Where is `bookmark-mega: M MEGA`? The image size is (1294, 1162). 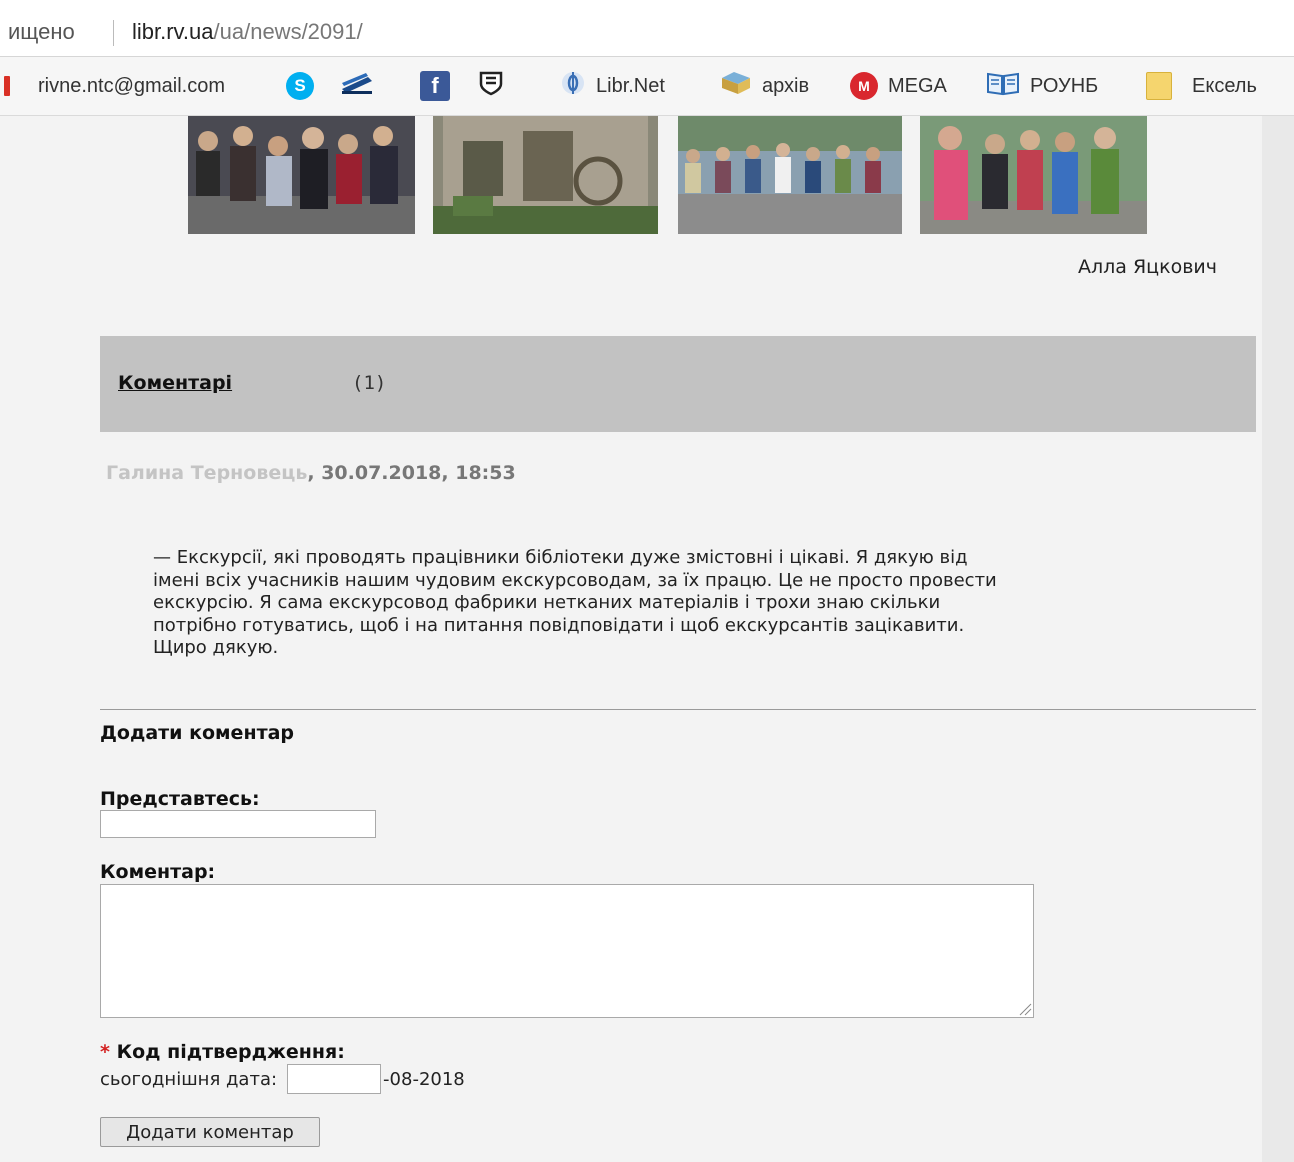
bookmark-mega: M MEGA is located at coordinates (898, 86).